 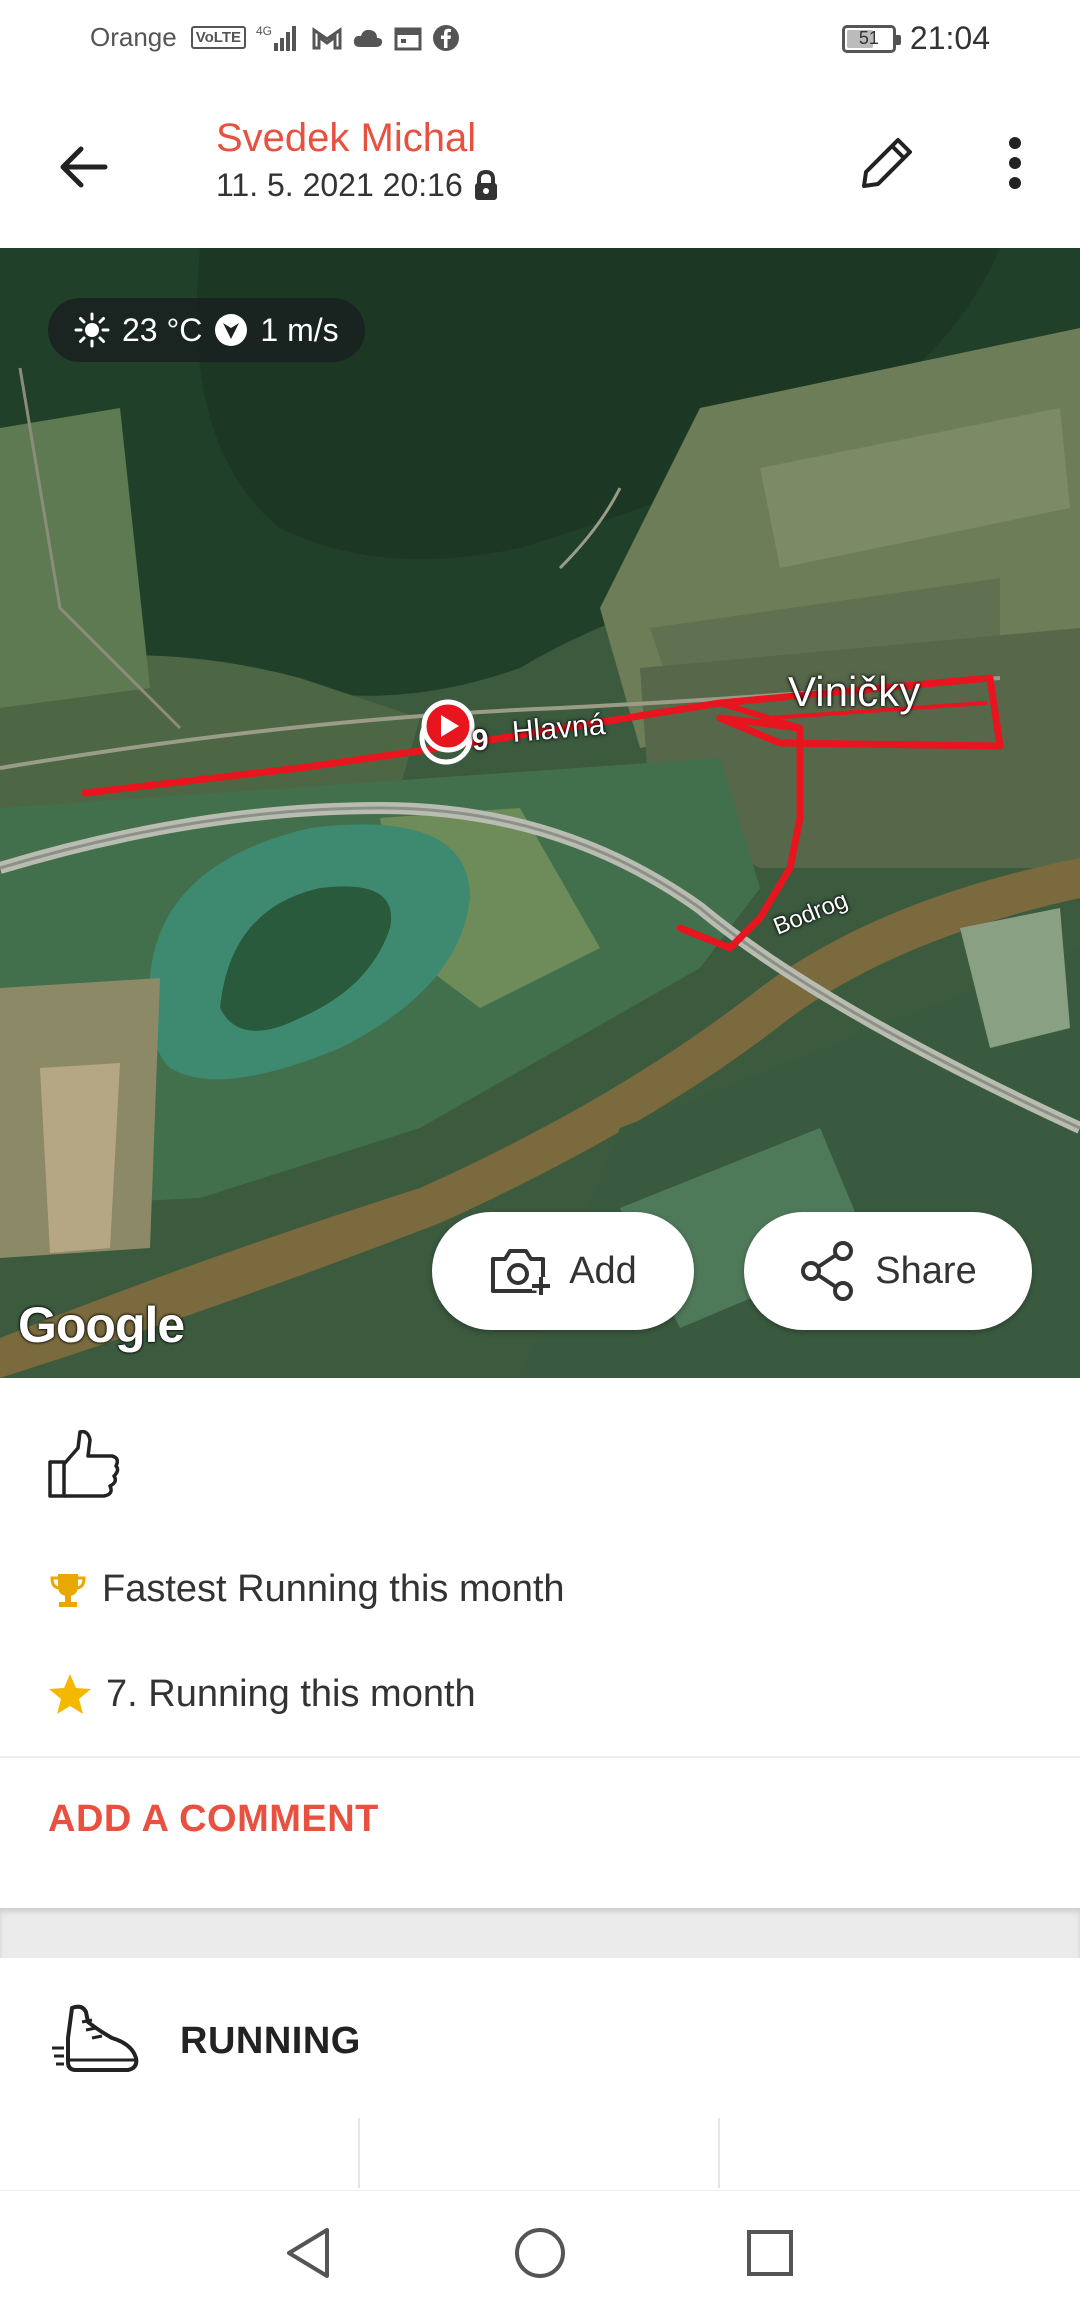 I want to click on achievement-item: Fastest Running this month, so click(x=306, y=1589).